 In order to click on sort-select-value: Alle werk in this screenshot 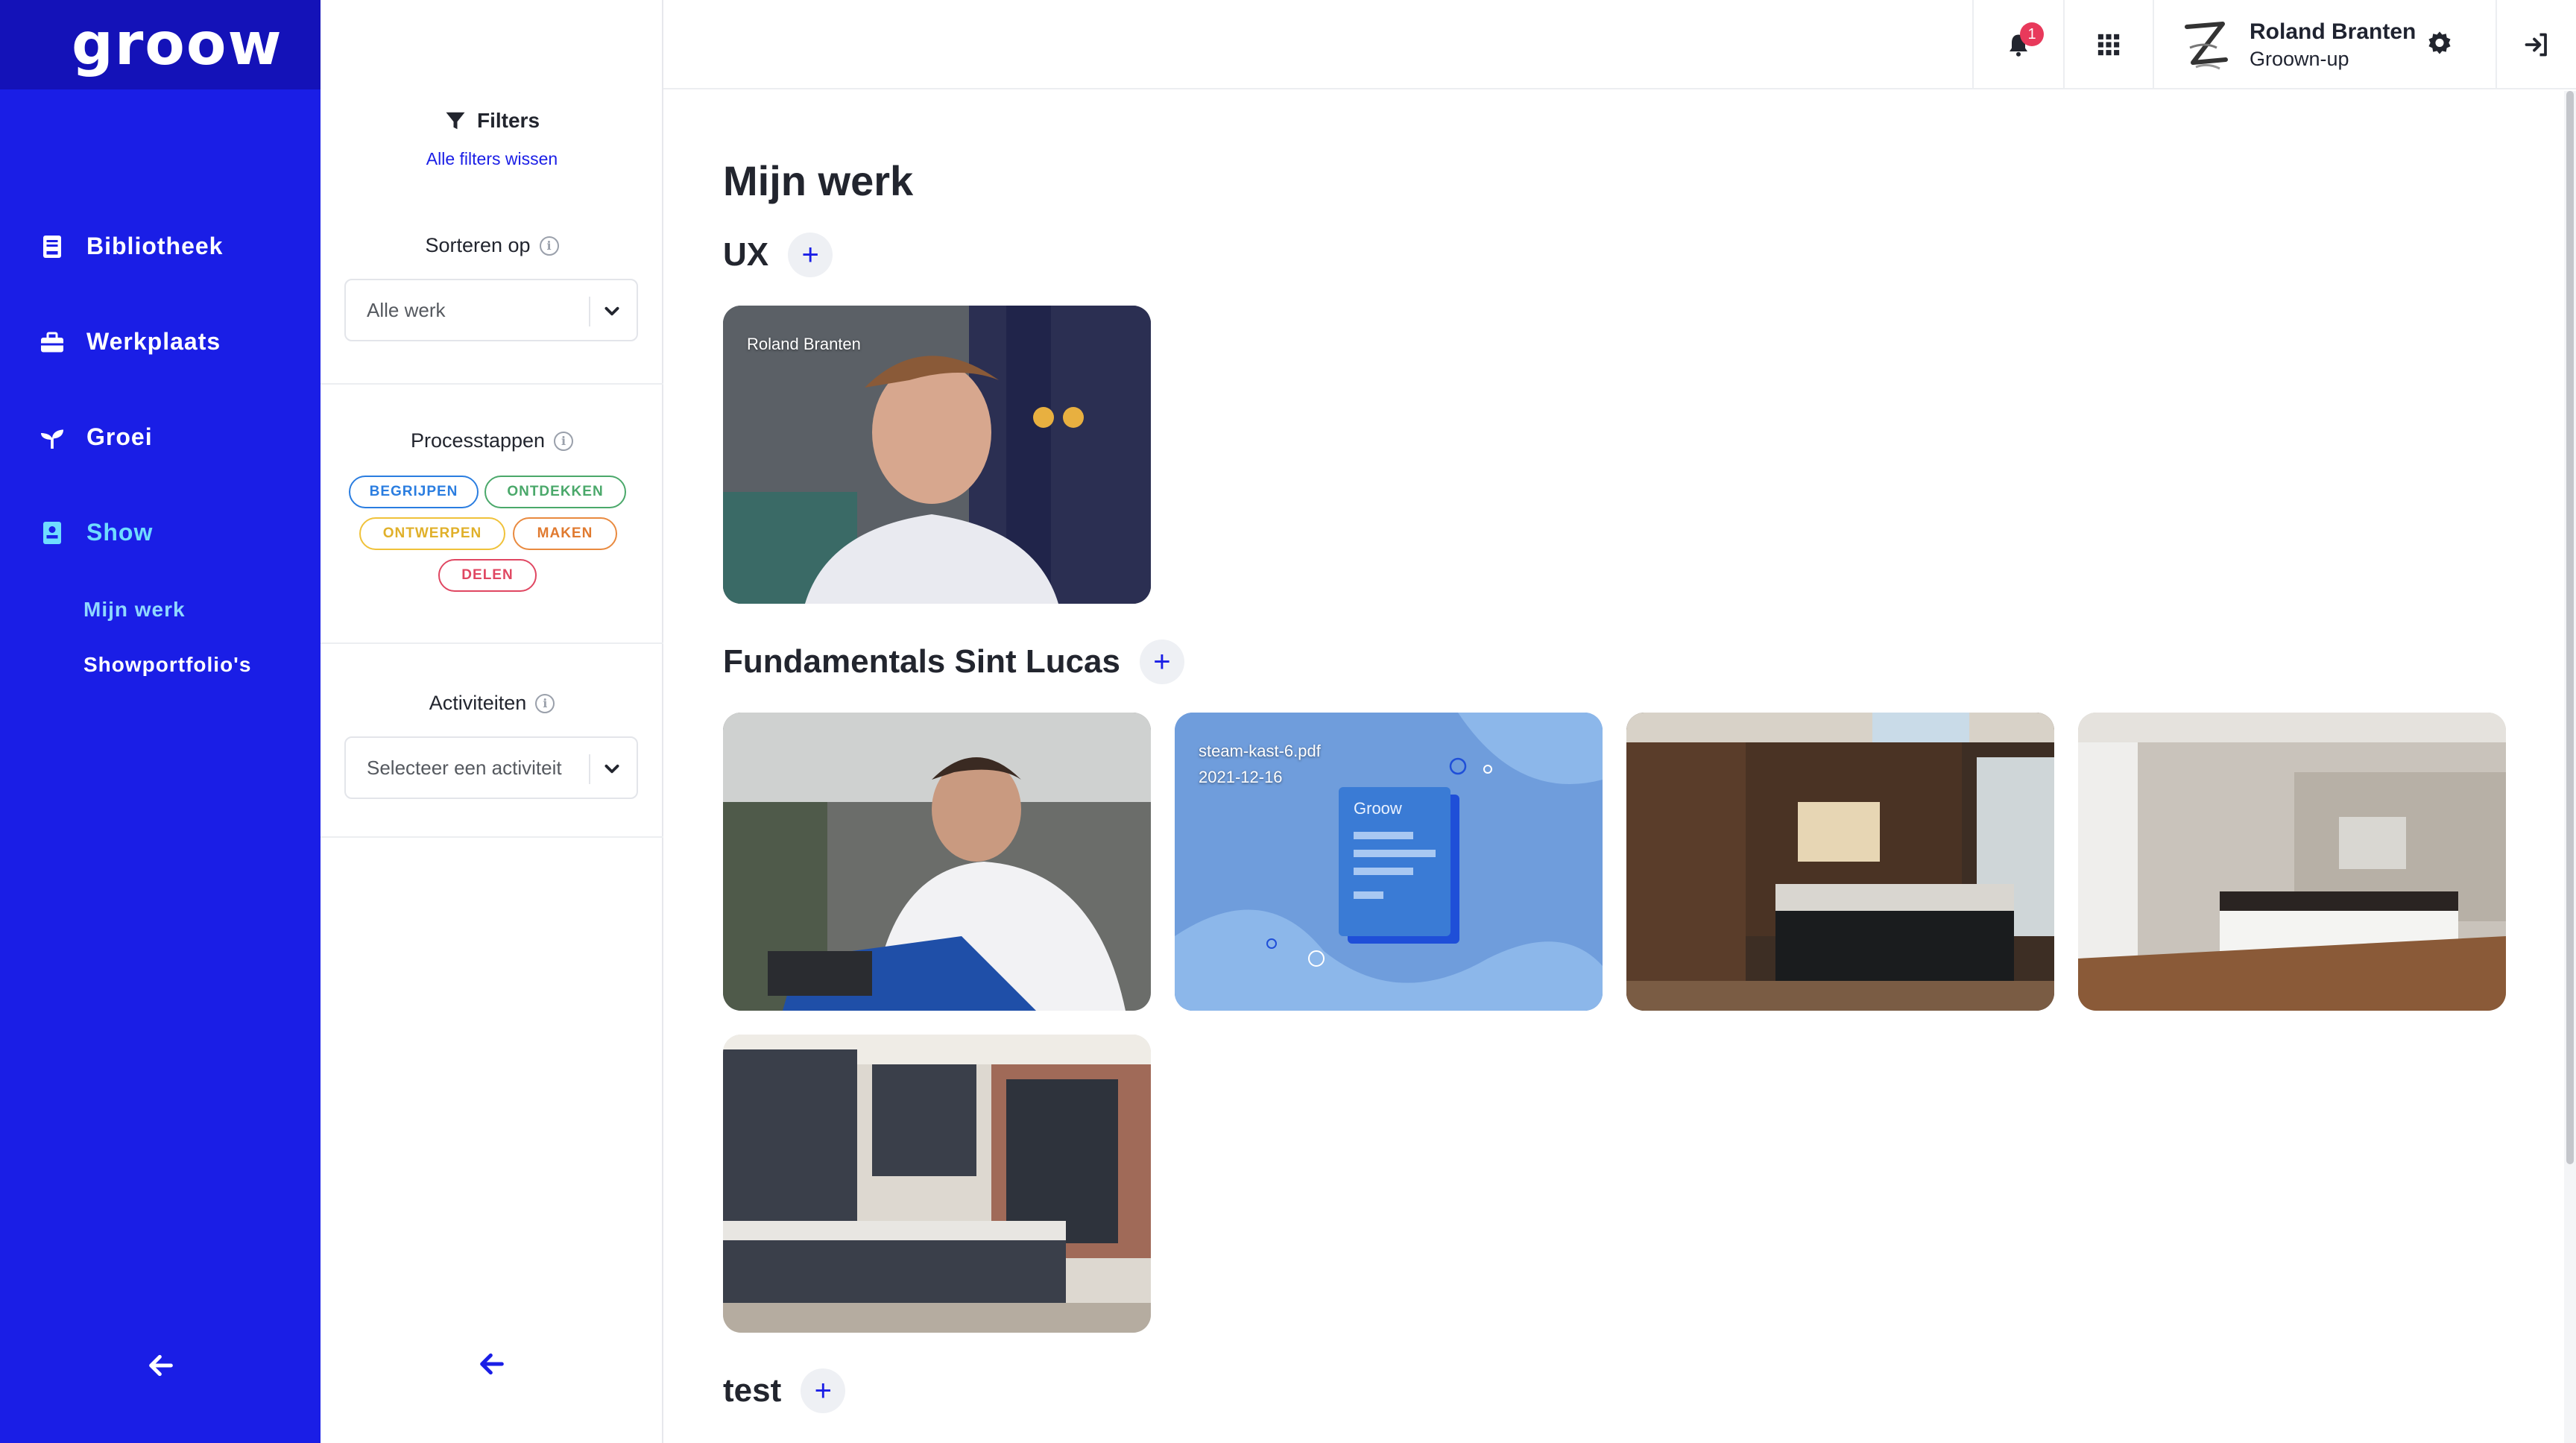, I will do `click(407, 309)`.